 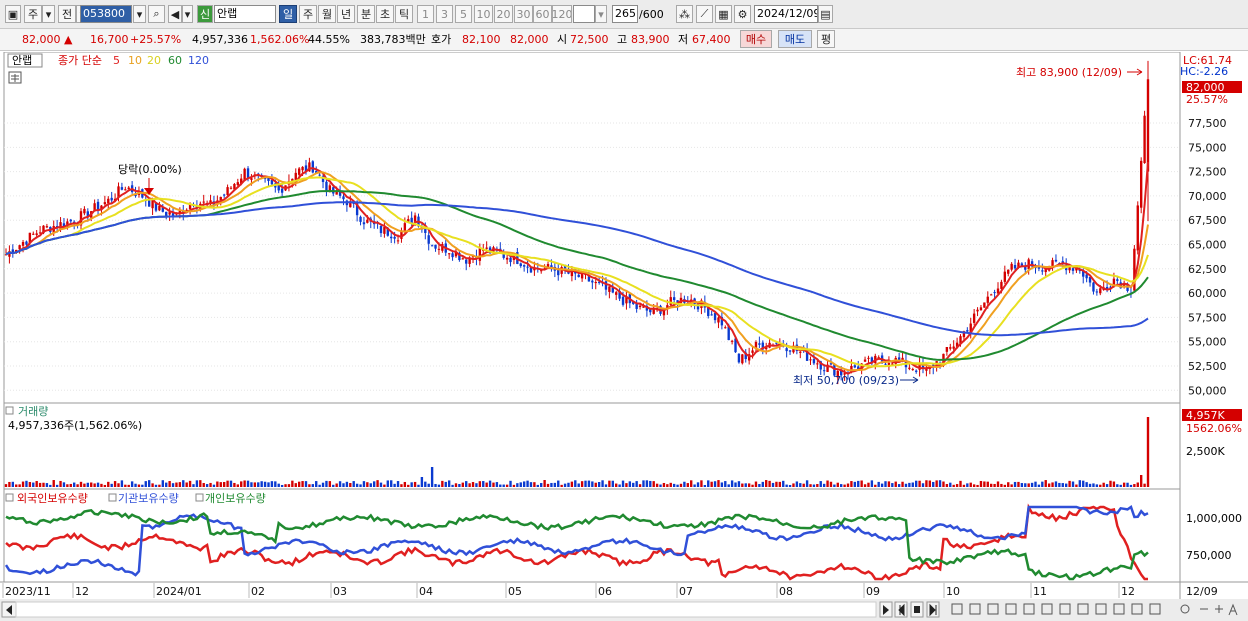 I want to click on period-second: 초, so click(x=385, y=14).